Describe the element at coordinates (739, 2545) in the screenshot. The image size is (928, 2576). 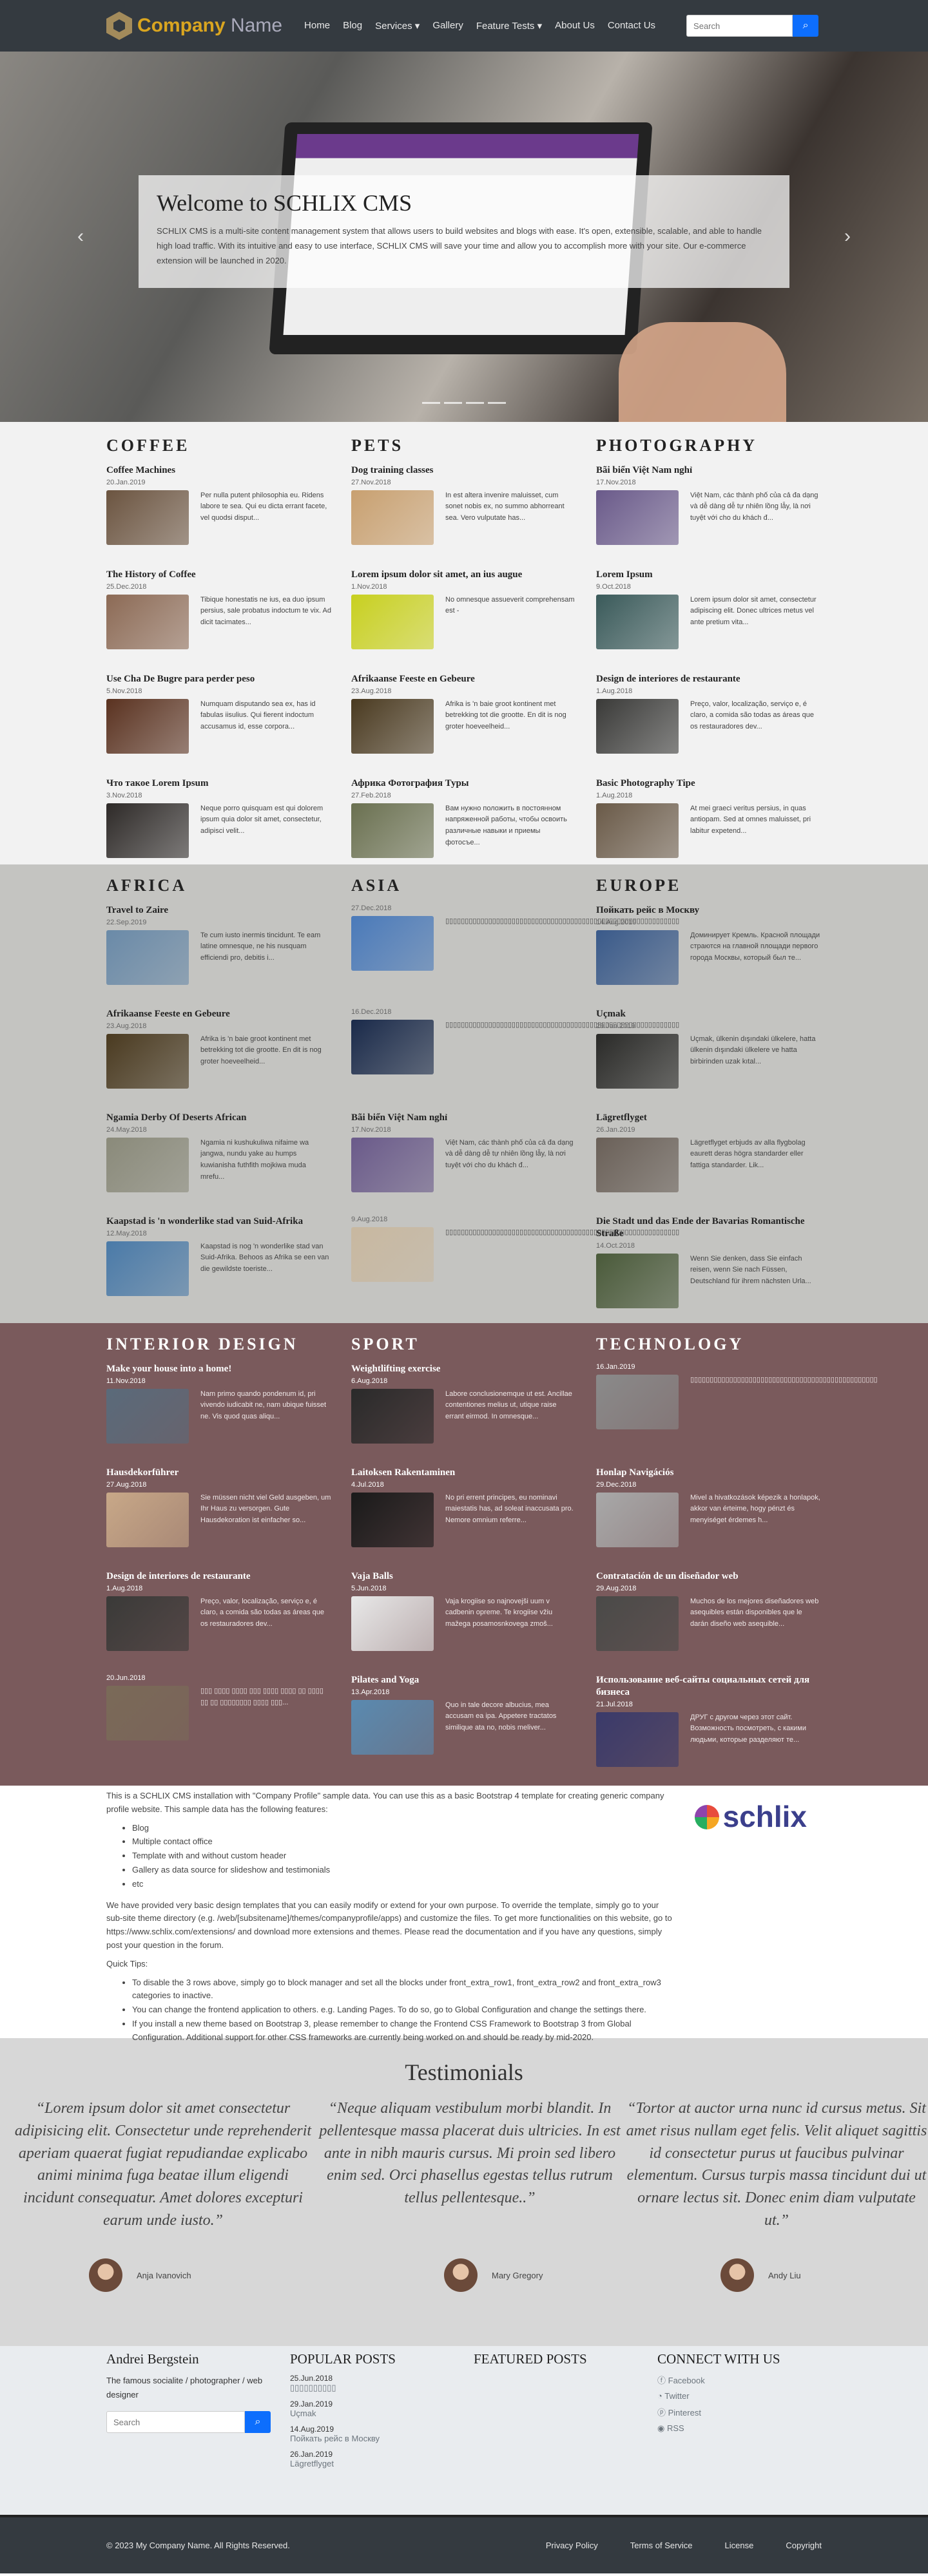
I see `footer-link: License` at that location.